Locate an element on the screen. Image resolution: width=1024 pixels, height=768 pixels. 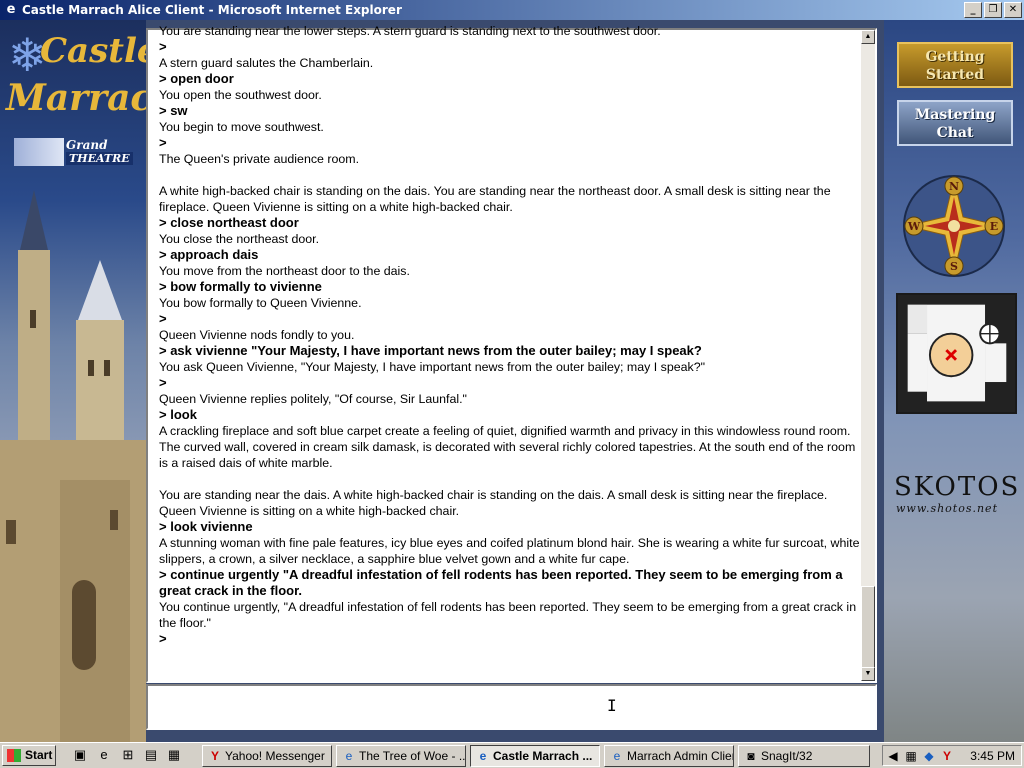
logo-castle-text: Castle is located at coordinates (93, 51).